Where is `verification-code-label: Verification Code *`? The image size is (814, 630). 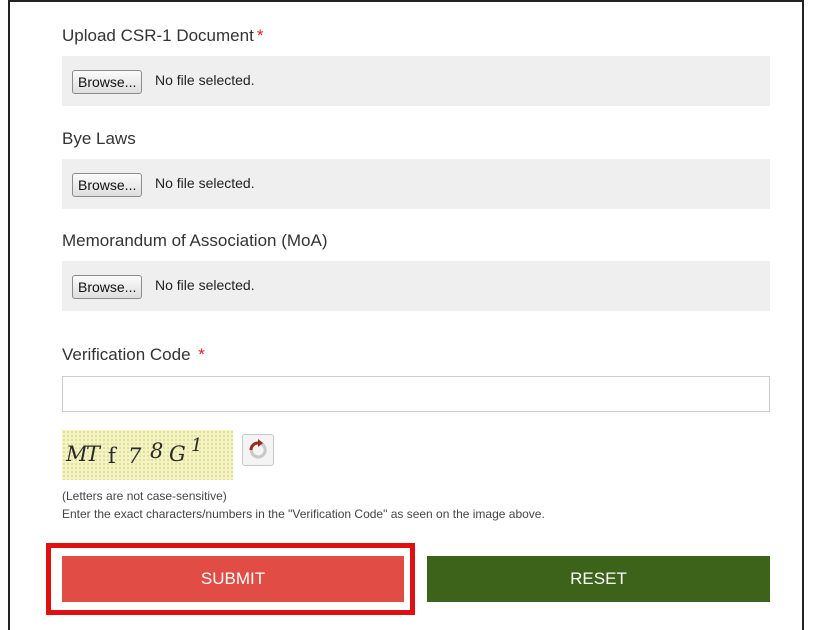
verification-code-label: Verification Code * is located at coordinates (133, 354).